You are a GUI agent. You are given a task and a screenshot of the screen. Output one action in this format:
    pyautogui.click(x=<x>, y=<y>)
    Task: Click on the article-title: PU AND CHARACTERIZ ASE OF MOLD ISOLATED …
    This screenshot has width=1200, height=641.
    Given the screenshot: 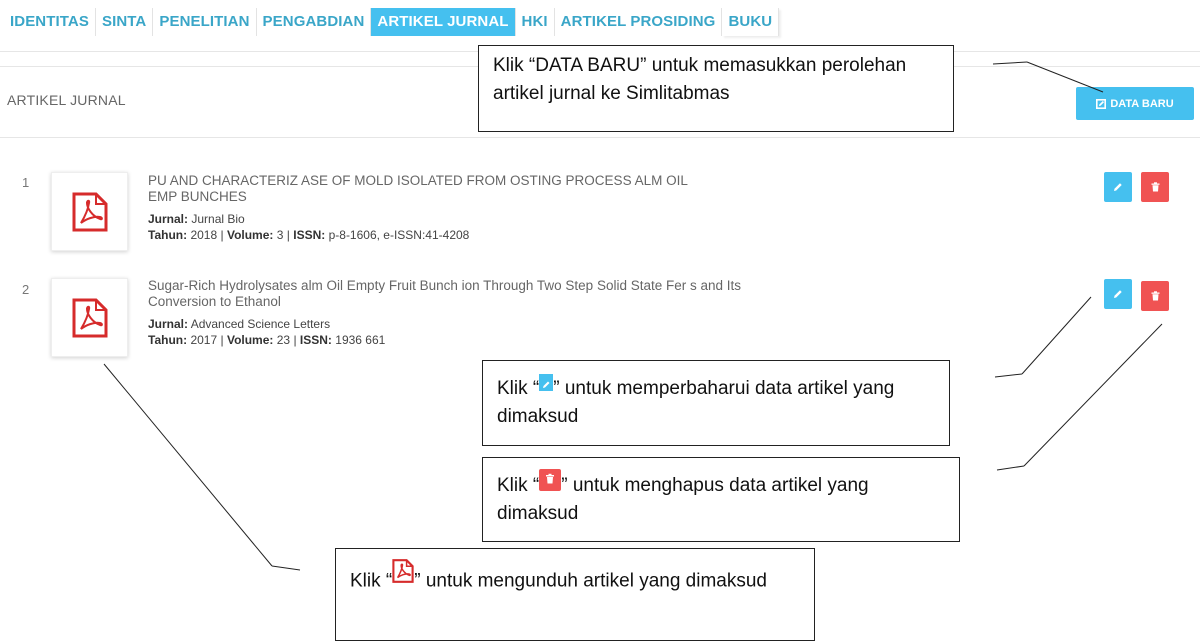 What is the action you would take?
    pyautogui.click(x=608, y=189)
    